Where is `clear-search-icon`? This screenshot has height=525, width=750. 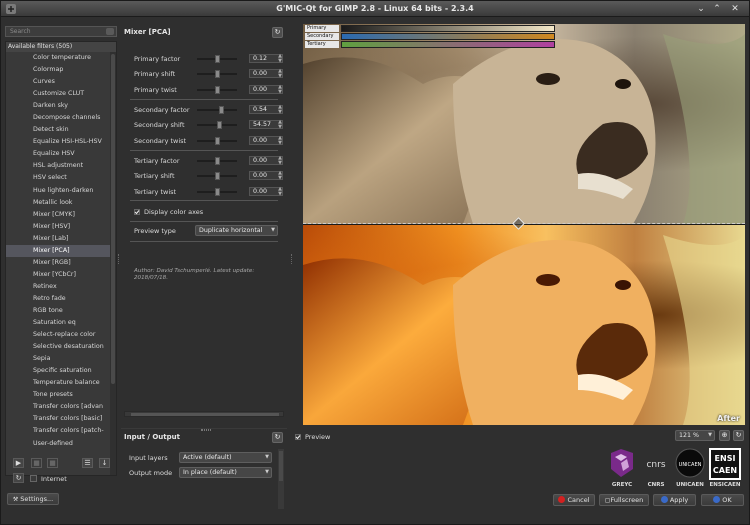 clear-search-icon is located at coordinates (110, 31).